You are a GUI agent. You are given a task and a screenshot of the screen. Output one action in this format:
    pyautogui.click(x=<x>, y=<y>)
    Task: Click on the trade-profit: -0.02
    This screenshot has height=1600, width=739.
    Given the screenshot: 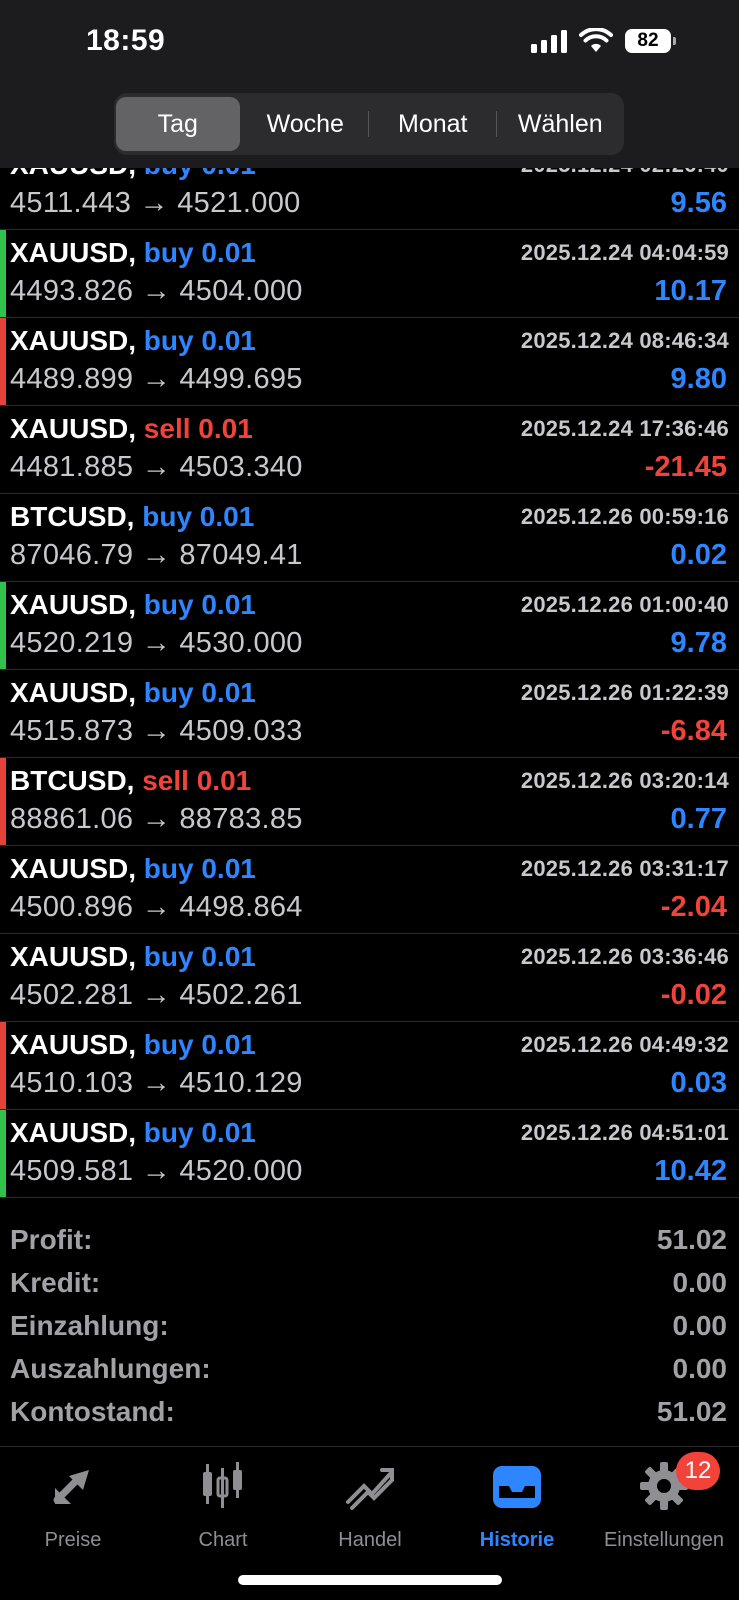 What is the action you would take?
    pyautogui.click(x=693, y=995)
    